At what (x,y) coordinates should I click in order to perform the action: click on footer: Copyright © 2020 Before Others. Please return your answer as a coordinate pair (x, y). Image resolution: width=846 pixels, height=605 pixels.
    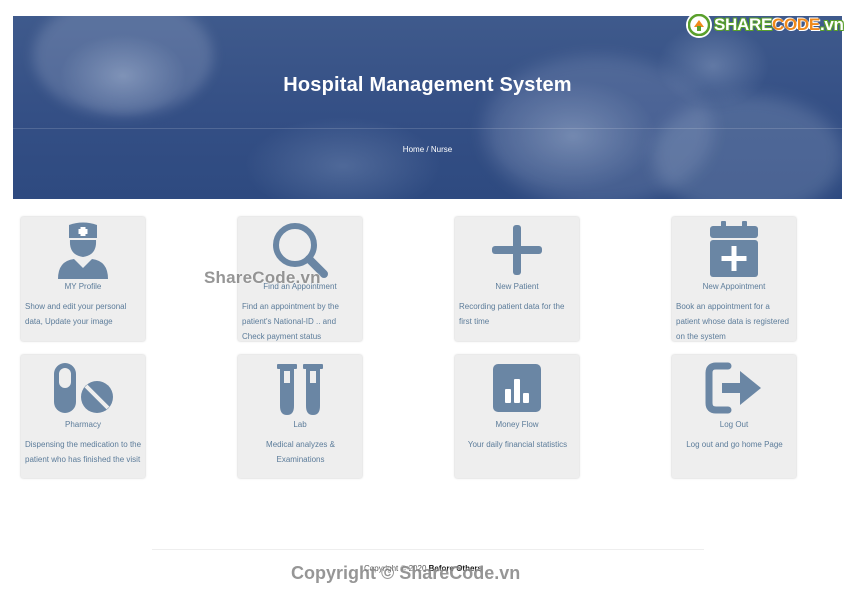
    Looking at the image, I should click on (423, 568).